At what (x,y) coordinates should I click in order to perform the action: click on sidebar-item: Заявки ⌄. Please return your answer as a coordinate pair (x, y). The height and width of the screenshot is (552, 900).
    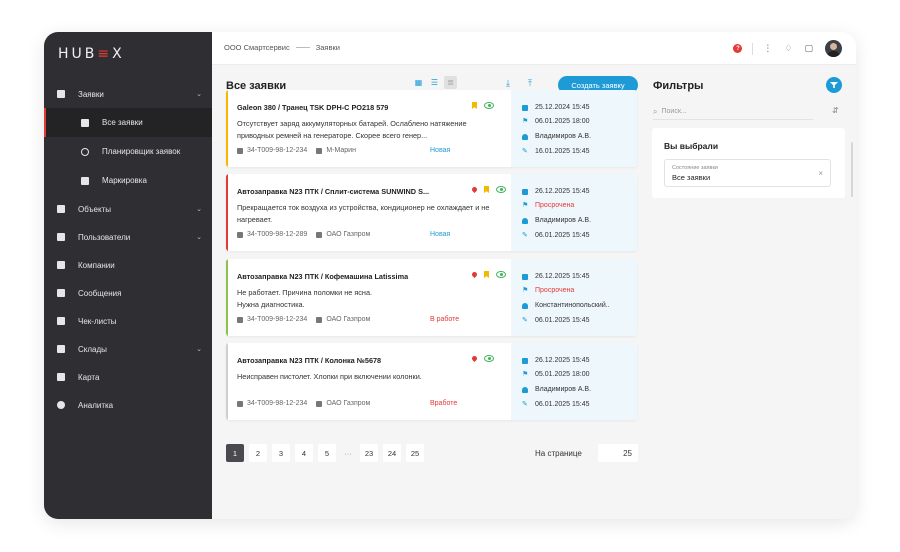
    Looking at the image, I should click on (128, 94).